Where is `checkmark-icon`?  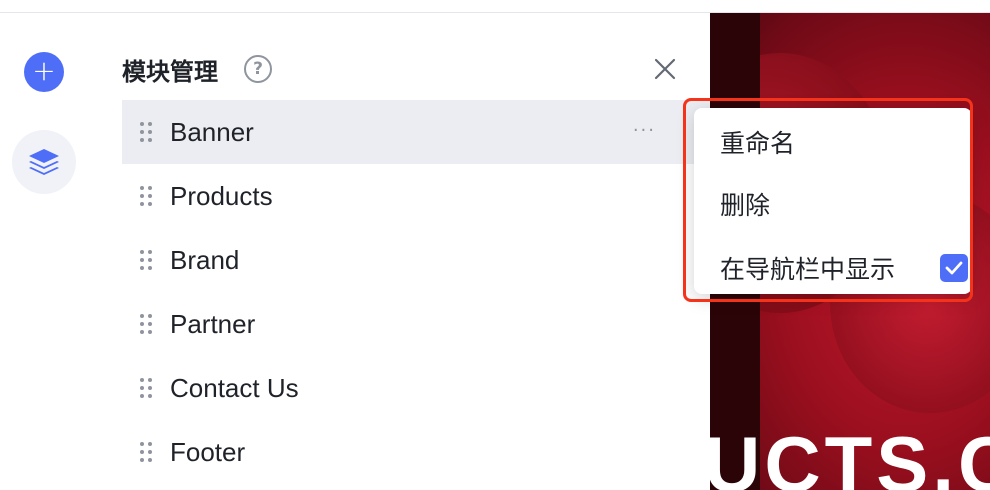
checkmark-icon is located at coordinates (954, 268).